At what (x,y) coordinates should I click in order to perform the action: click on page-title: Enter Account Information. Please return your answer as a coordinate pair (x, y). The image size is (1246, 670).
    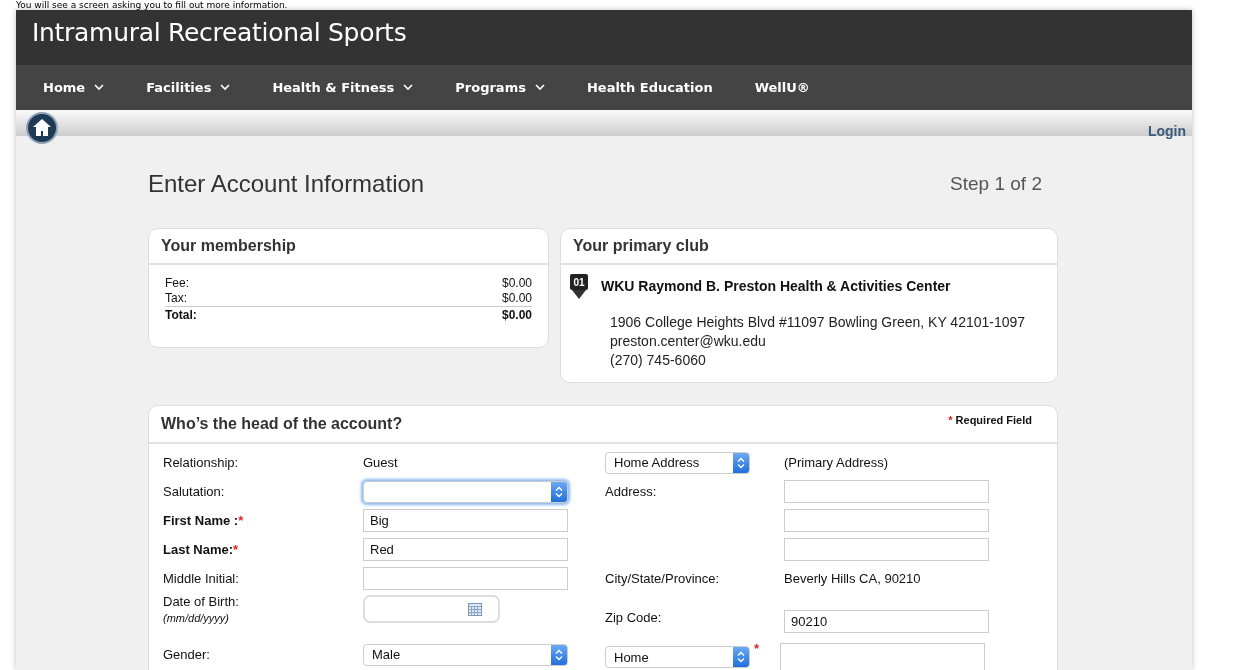
    Looking at the image, I should click on (286, 184).